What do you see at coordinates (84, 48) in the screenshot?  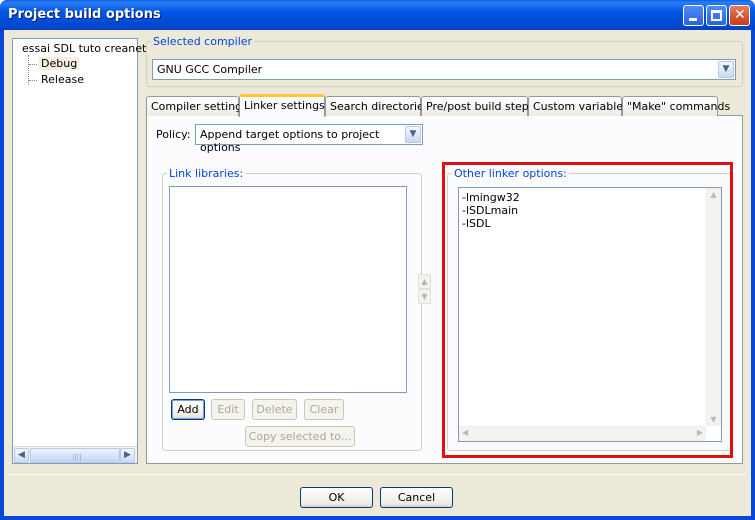 I see `tree-item-project: essai SDL tuto creanet` at bounding box center [84, 48].